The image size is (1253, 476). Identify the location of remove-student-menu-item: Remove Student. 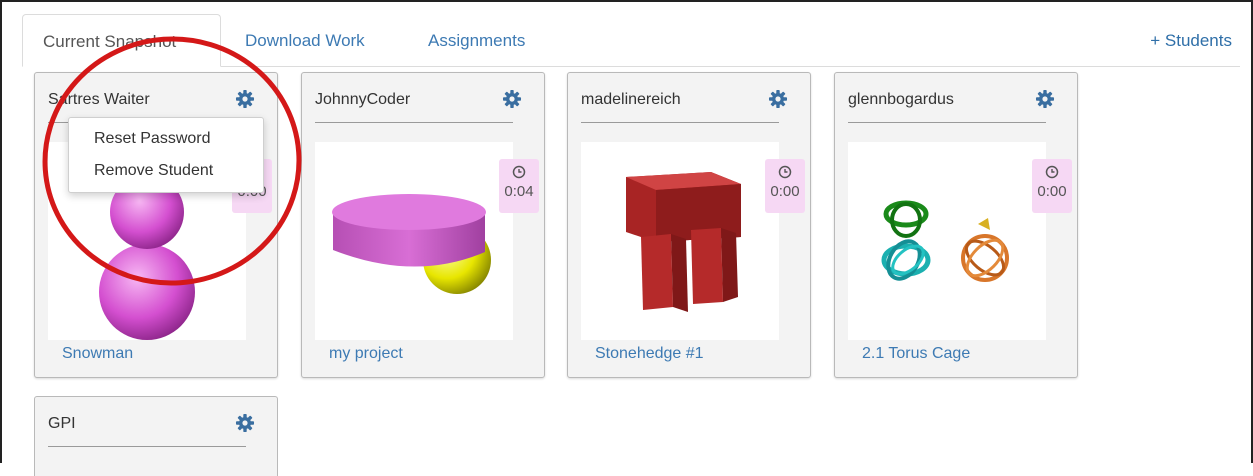
(153, 171).